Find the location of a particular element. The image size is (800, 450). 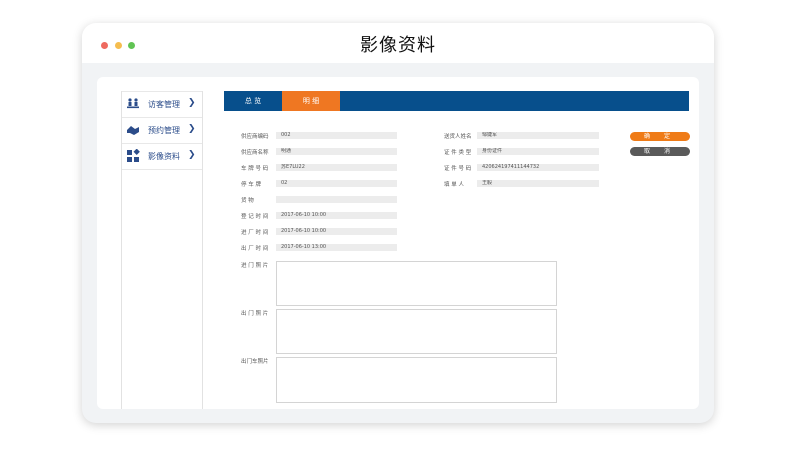

entry-photo-box is located at coordinates (416, 283).